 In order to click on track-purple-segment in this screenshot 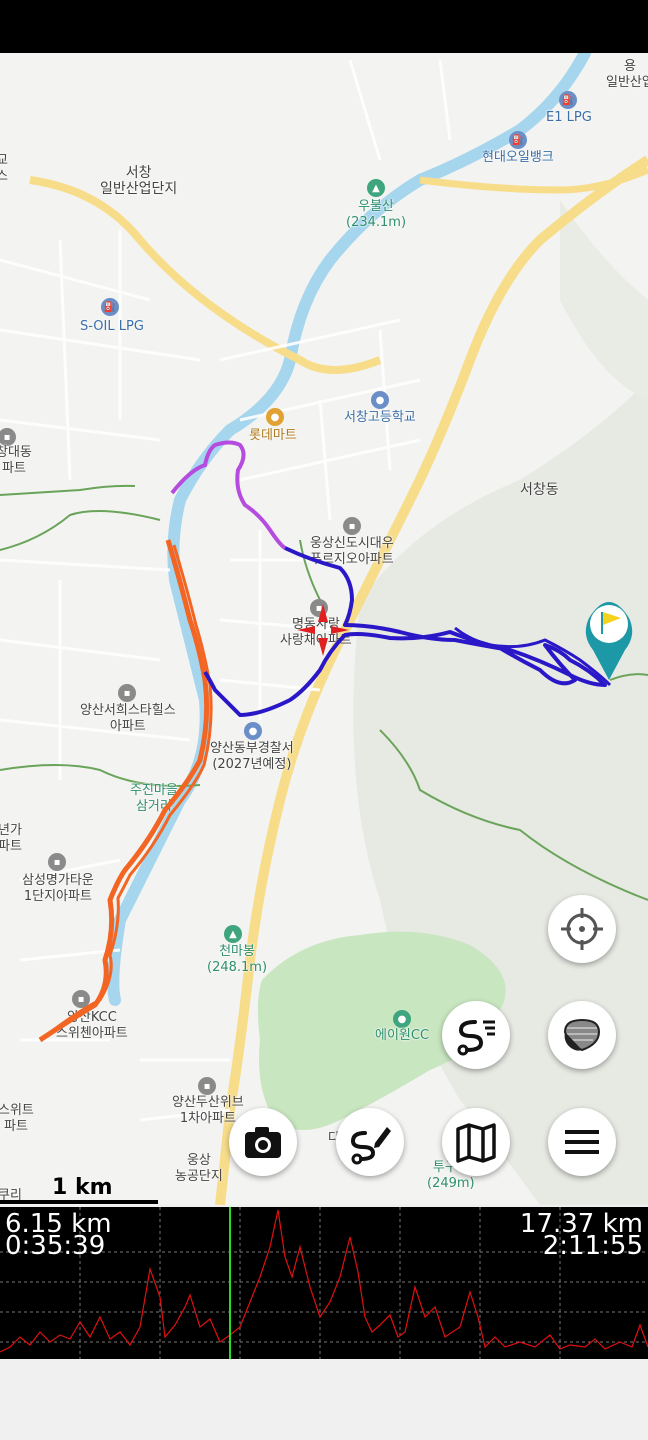, I will do `click(228, 495)`.